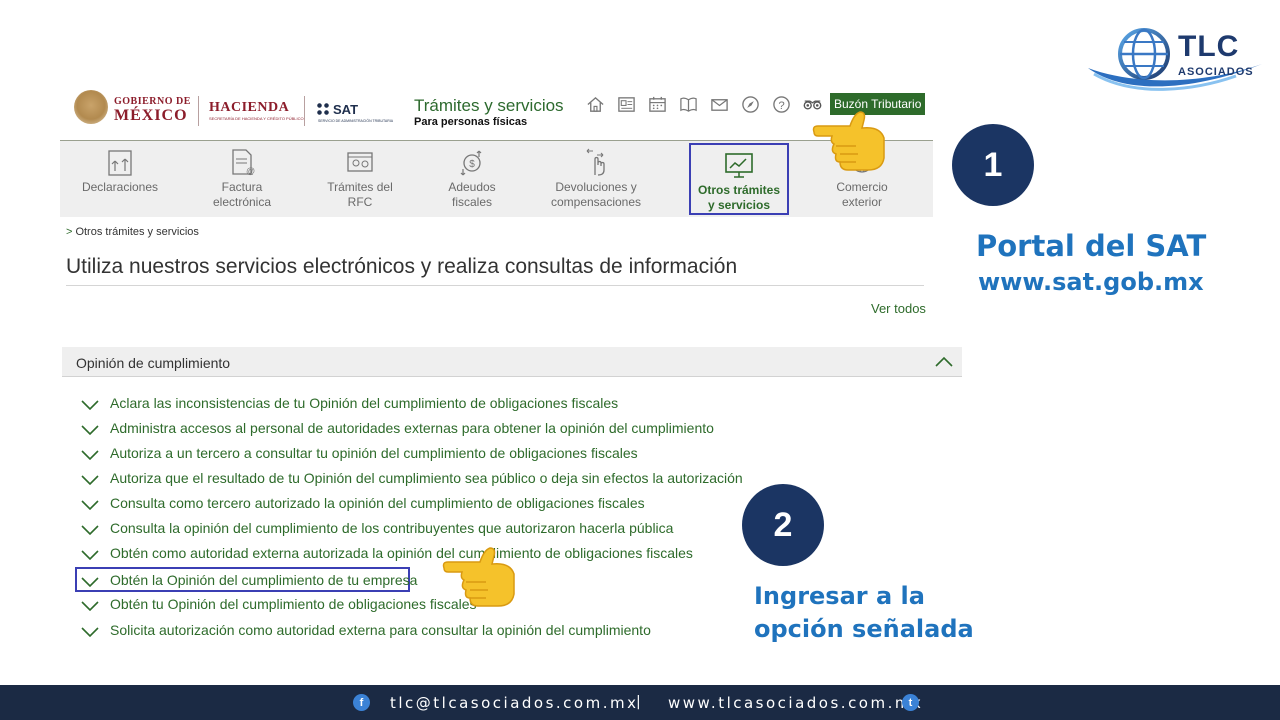  What do you see at coordinates (472, 179) in the screenshot?
I see `nav-adeudos-fiscales: $ Adeudos fiscales` at bounding box center [472, 179].